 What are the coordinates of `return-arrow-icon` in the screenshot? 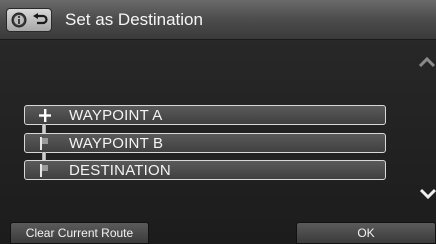 It's located at (40, 19).